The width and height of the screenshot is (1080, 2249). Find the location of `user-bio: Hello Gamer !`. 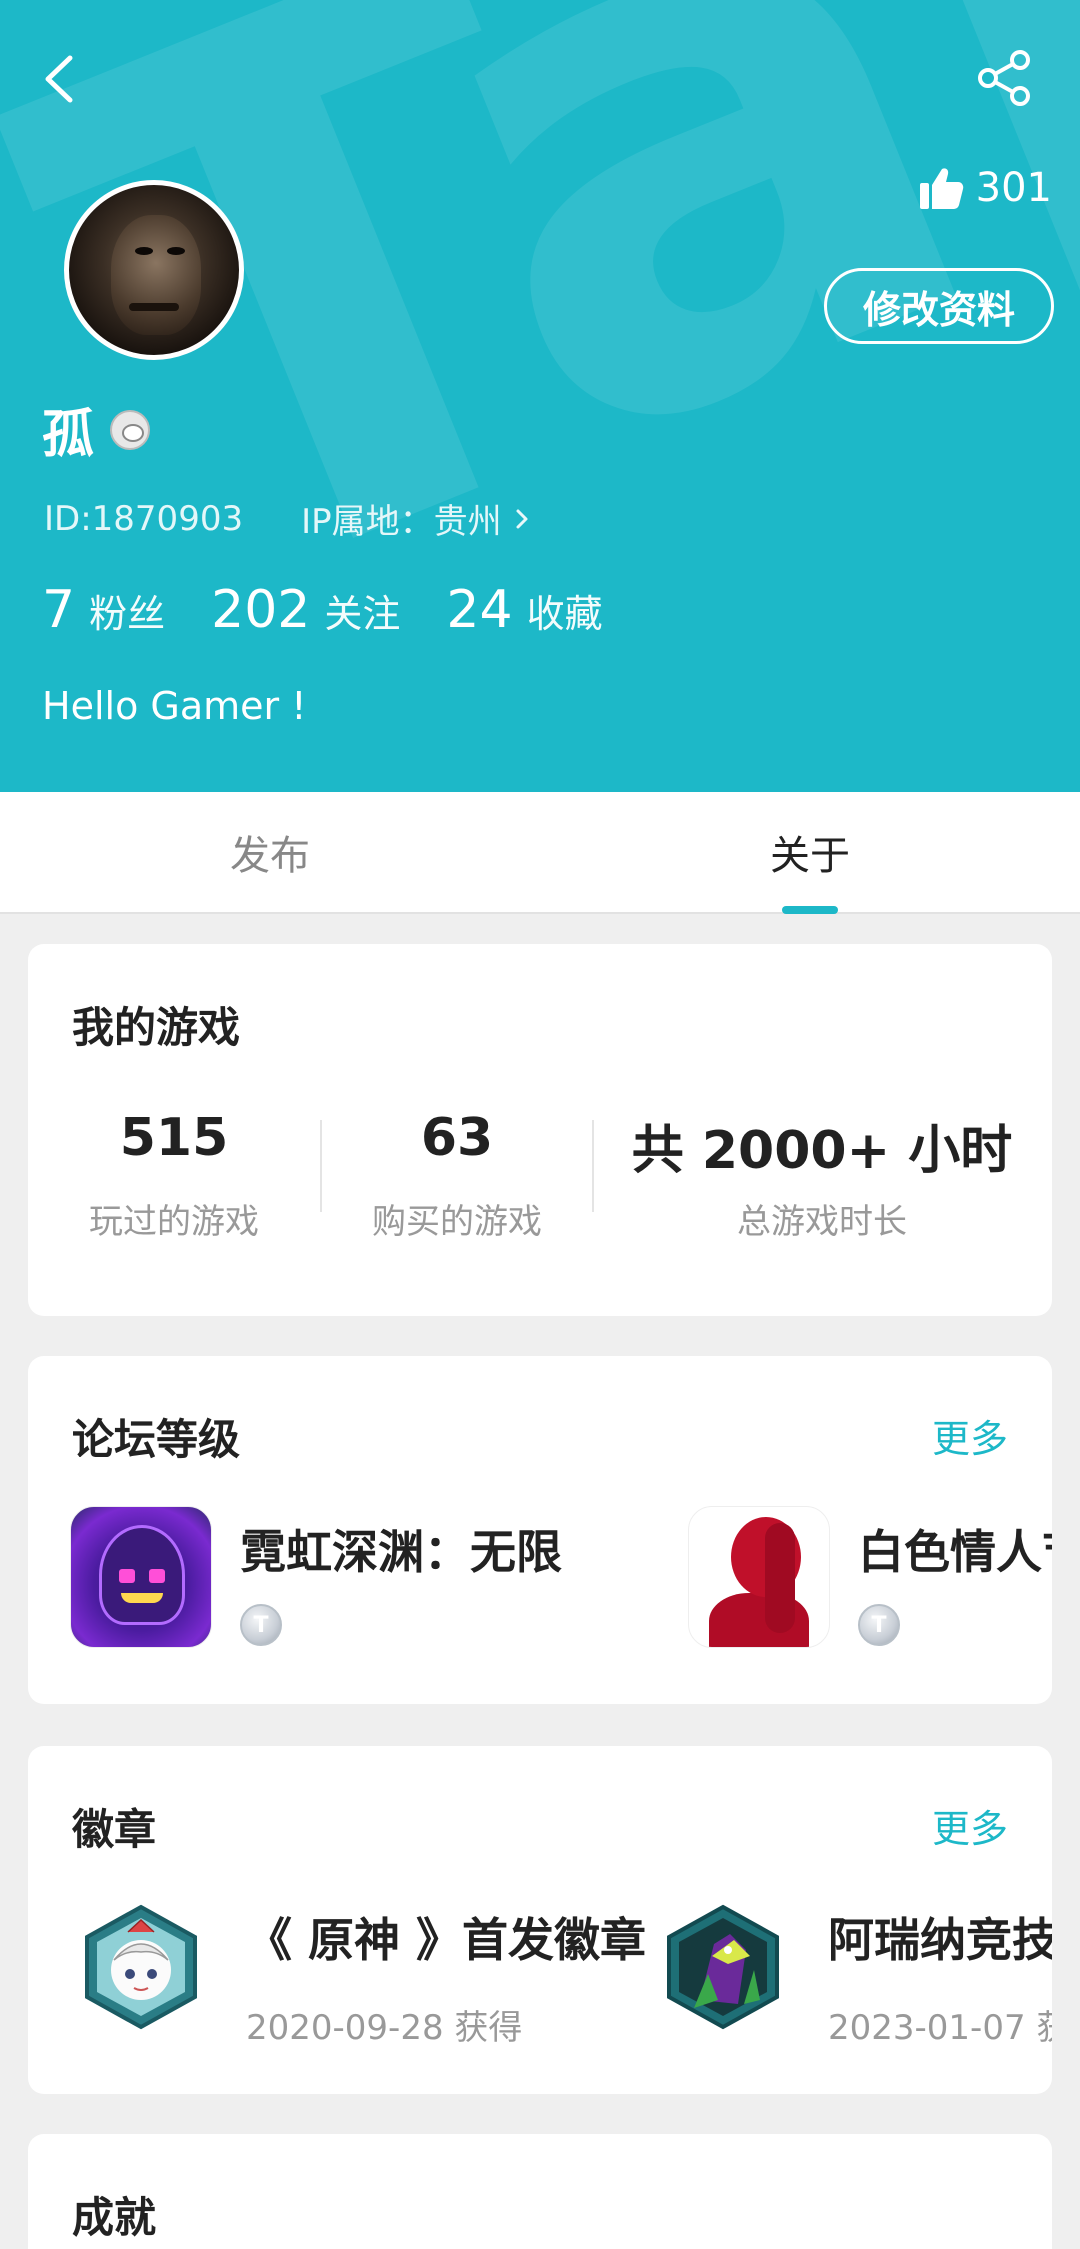

user-bio: Hello Gamer ! is located at coordinates (174, 706).